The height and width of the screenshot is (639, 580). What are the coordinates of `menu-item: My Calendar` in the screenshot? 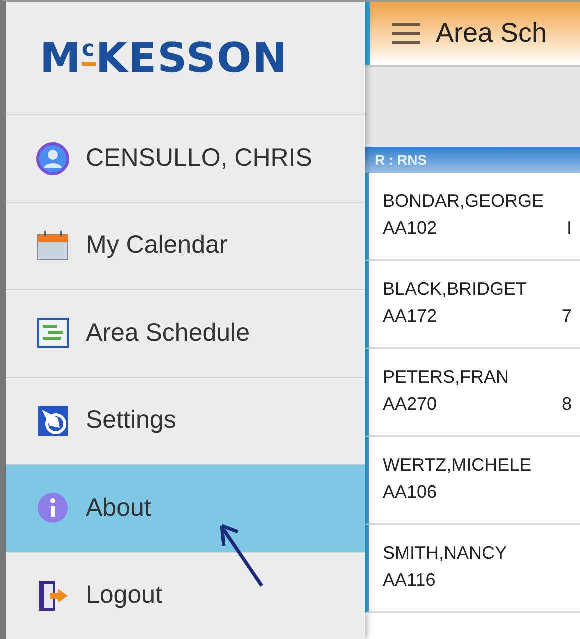 It's located at (185, 246).